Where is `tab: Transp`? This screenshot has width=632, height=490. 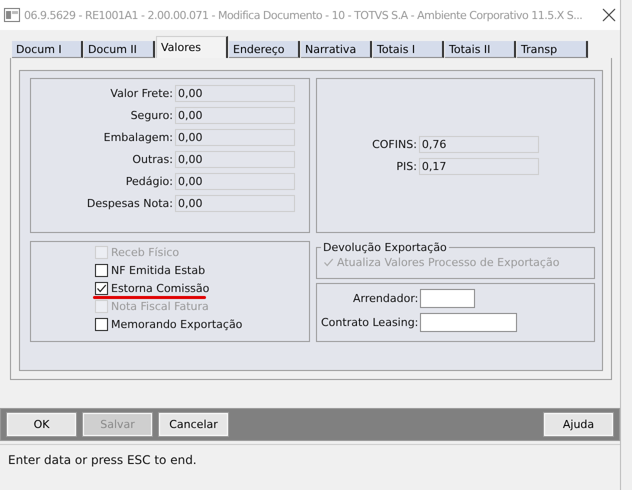
tab: Transp is located at coordinates (552, 49).